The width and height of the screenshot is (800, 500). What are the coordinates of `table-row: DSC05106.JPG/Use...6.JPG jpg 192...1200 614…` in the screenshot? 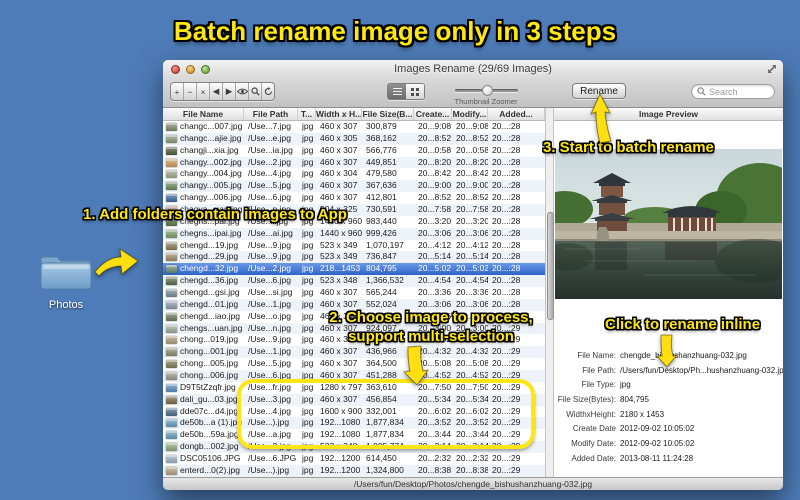 It's located at (354, 459).